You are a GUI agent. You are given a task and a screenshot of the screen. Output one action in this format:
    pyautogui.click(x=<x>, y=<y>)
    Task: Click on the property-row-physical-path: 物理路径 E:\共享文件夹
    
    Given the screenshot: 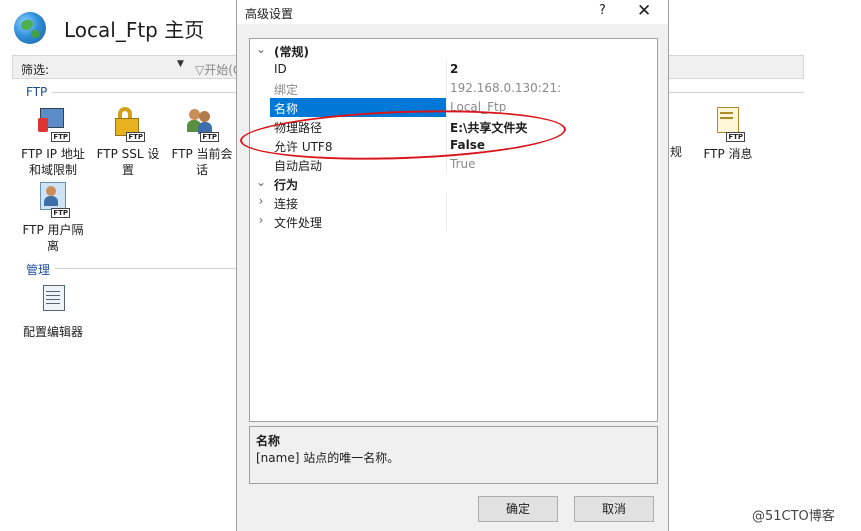 What is the action you would take?
    pyautogui.click(x=453, y=126)
    